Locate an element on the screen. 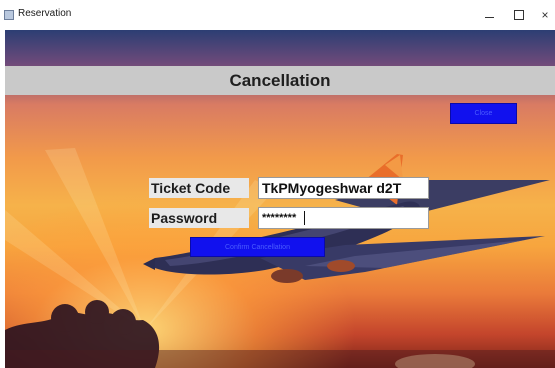  header-banner: Cancellation is located at coordinates (280, 80).